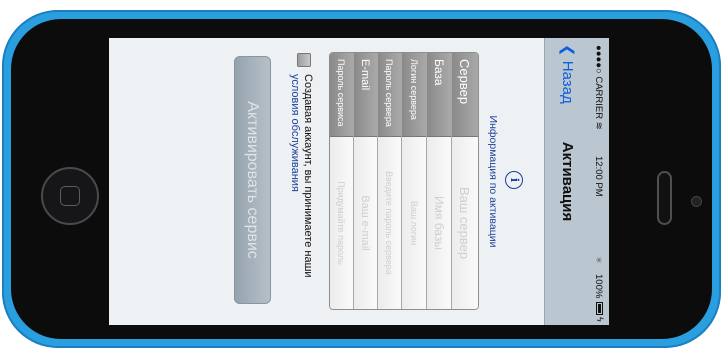  Describe the element at coordinates (365, 95) in the screenshot. I see `email-label: E-mail` at that location.